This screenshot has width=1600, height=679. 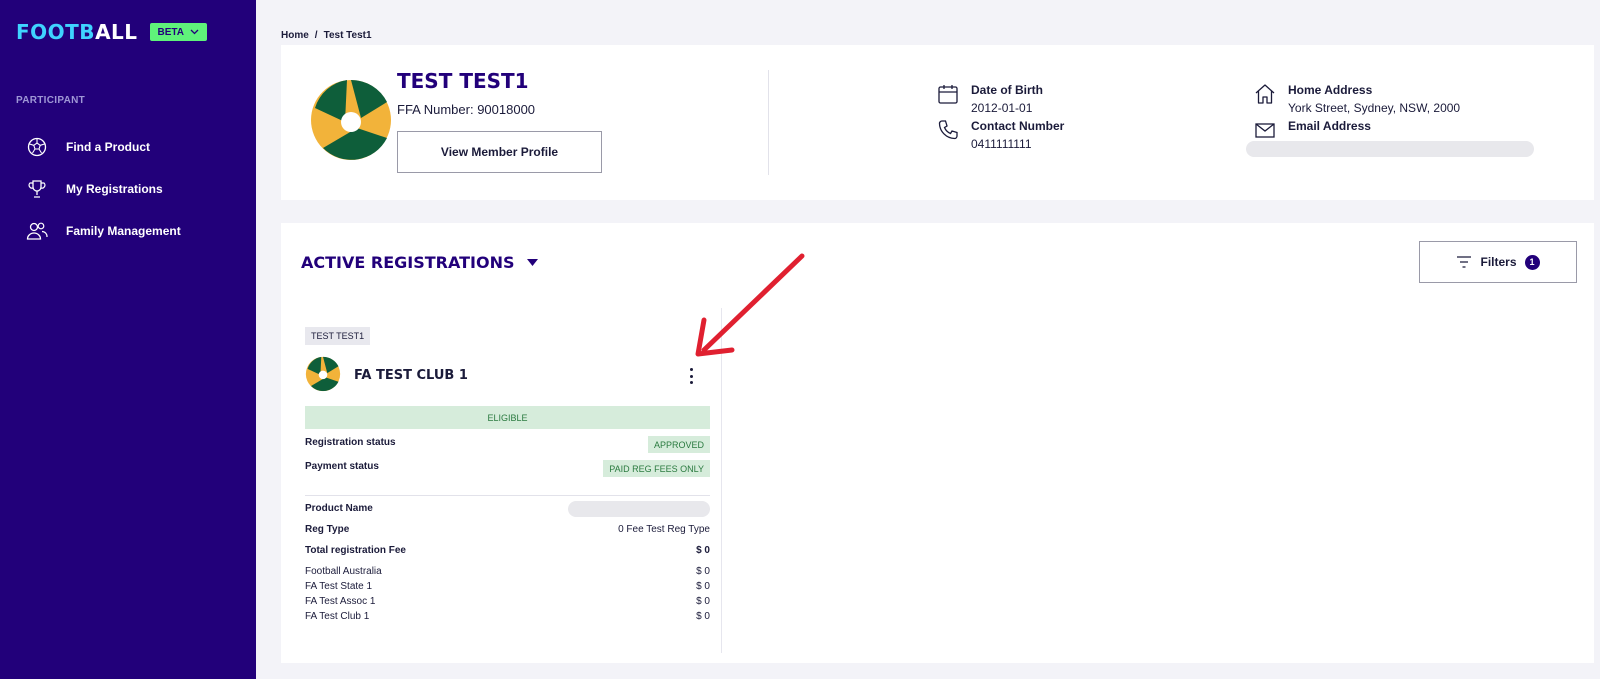 I want to click on product-name-label: Product Name, so click(x=339, y=508).